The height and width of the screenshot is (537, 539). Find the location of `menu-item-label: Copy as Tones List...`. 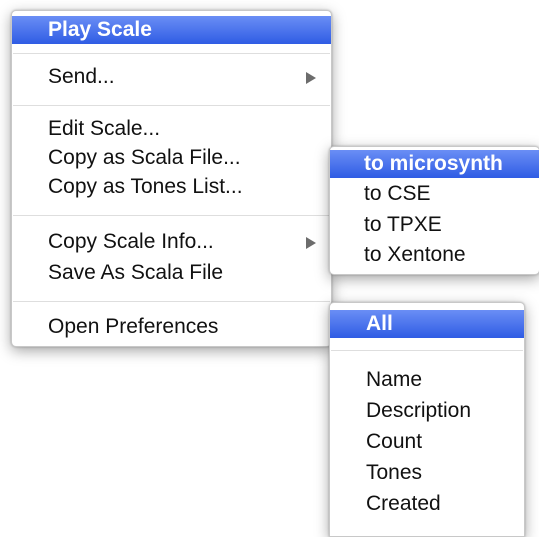

menu-item-label: Copy as Tones List... is located at coordinates (145, 186).